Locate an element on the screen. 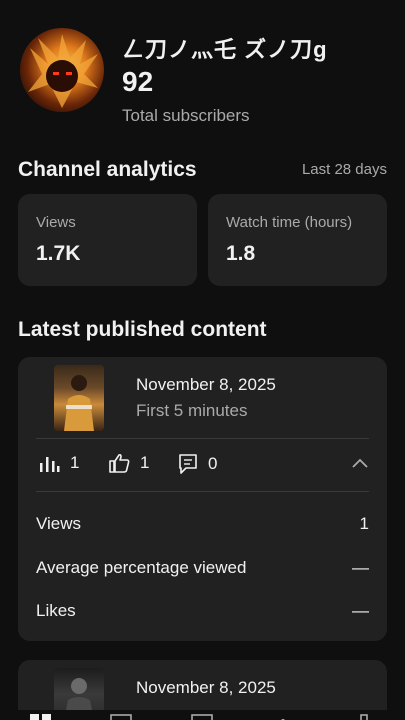 This screenshot has height=720, width=405. latest-content-title: Latest published content is located at coordinates (142, 329).